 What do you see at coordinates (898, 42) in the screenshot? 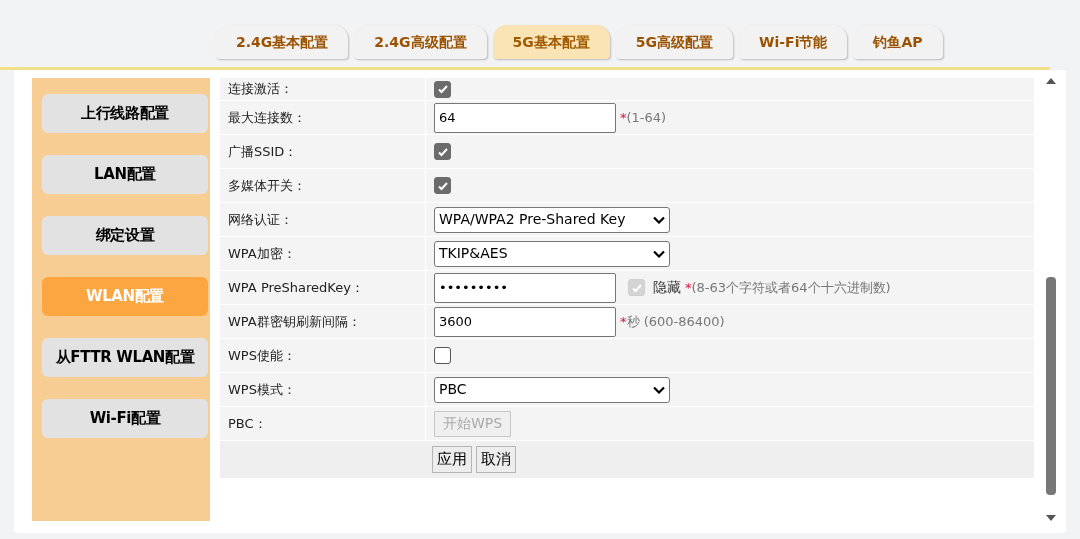
I see `tab: 钓鱼AP` at bounding box center [898, 42].